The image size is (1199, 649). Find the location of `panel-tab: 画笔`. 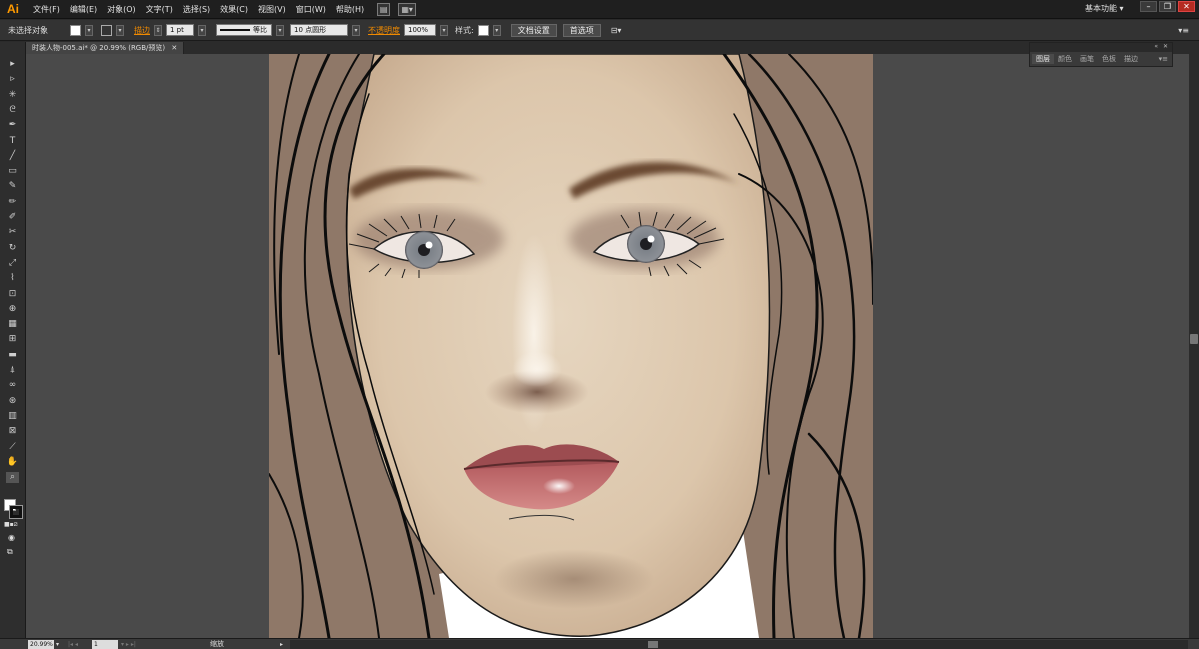

panel-tab: 画笔 is located at coordinates (1087, 59).